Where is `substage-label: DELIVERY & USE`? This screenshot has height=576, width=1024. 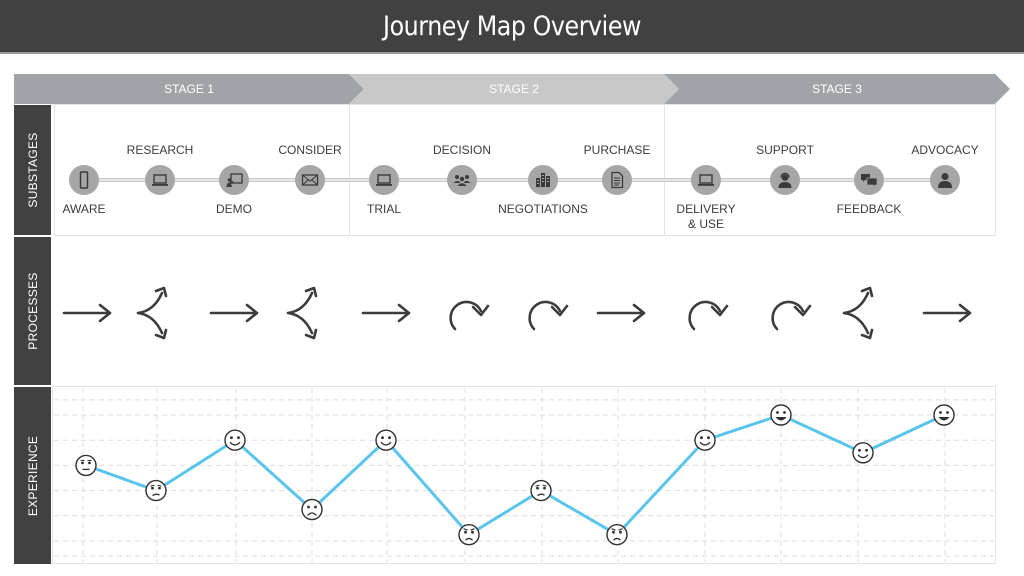
substage-label: DELIVERY & USE is located at coordinates (706, 216).